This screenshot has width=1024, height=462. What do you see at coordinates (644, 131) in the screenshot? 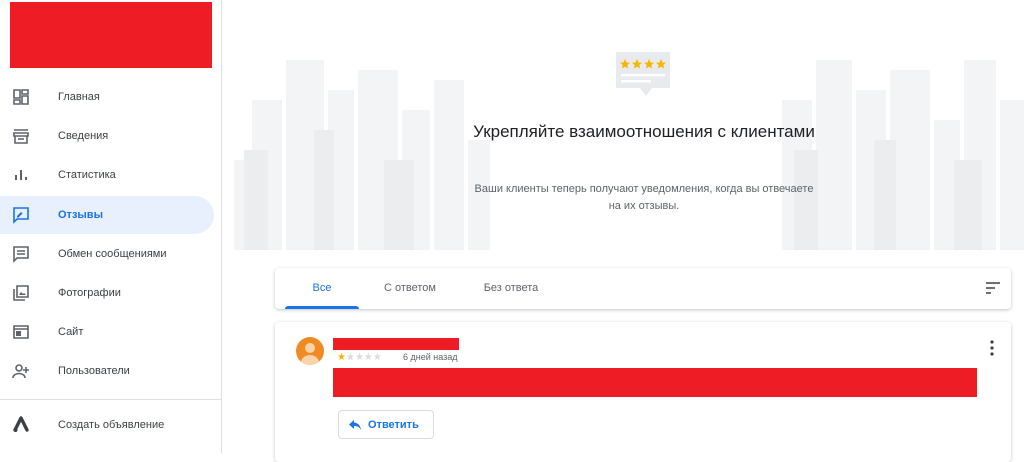
I see `page-title: Укрепляйте взаимоотношения с клиентами` at bounding box center [644, 131].